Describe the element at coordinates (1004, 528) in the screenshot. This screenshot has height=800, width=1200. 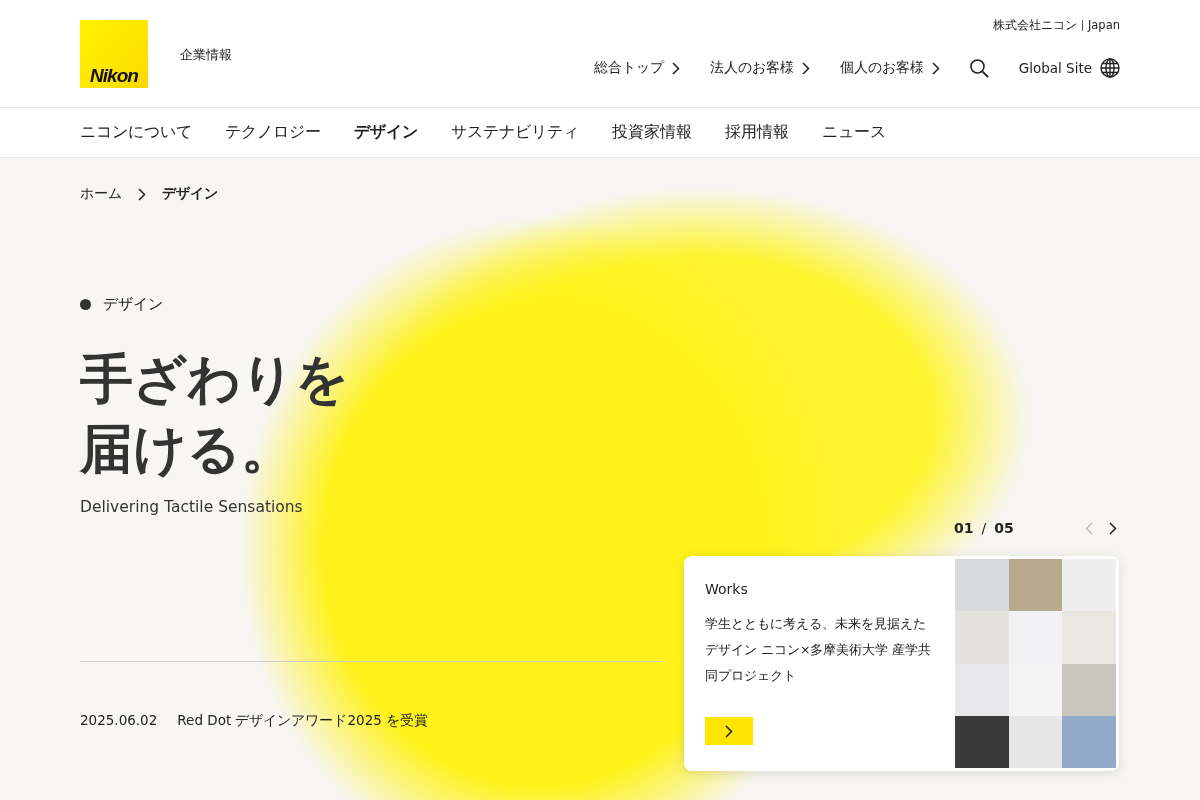
I see `slide-total: 05` at that location.